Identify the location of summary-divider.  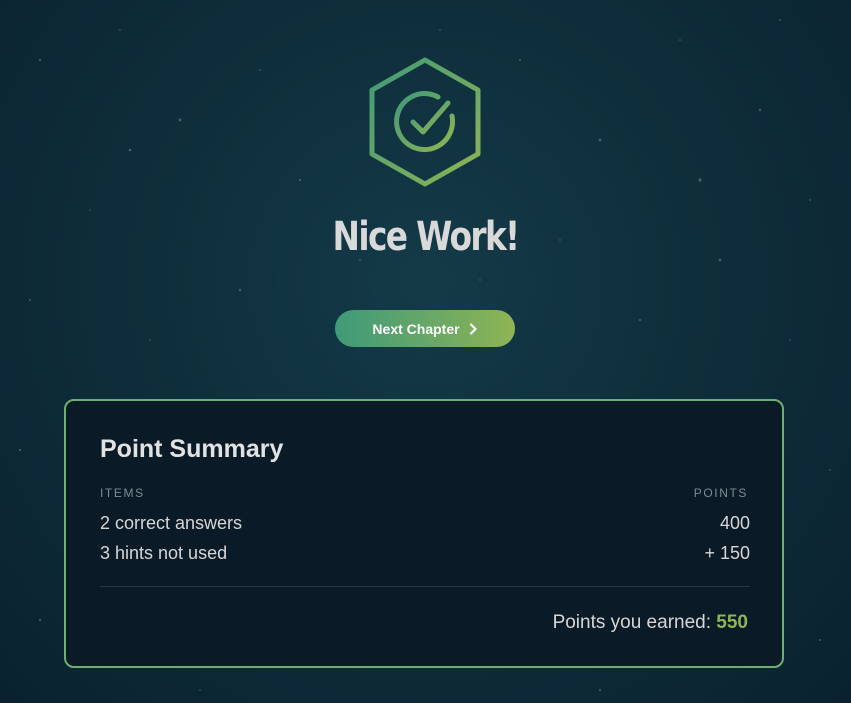
(425, 586).